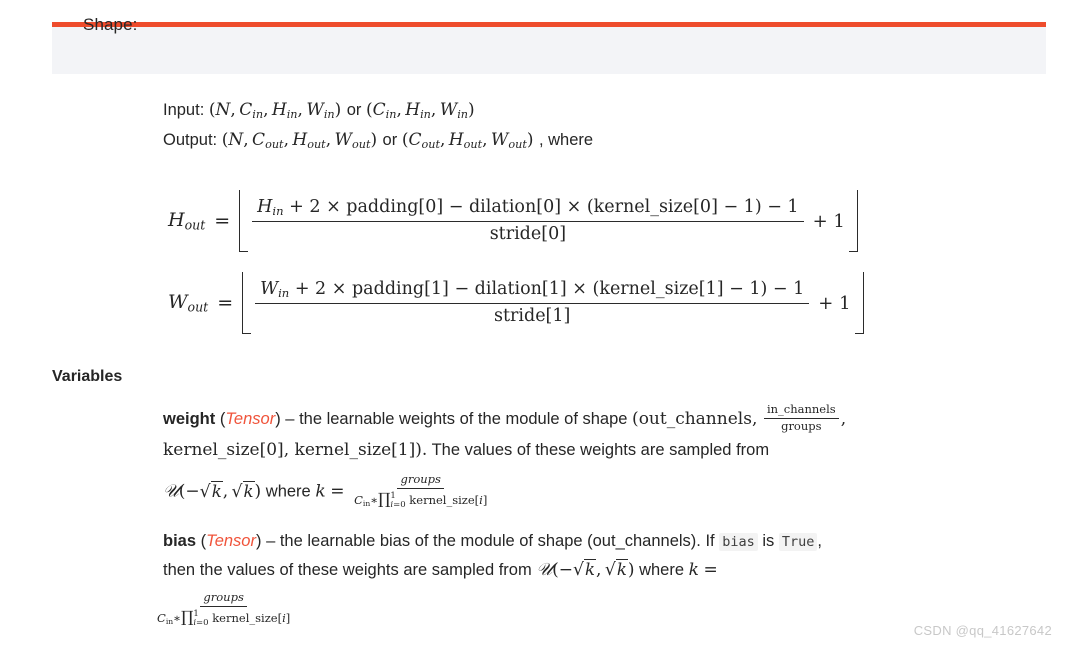  I want to click on weight-shape-fraction: in_channels groups, so click(801, 418).